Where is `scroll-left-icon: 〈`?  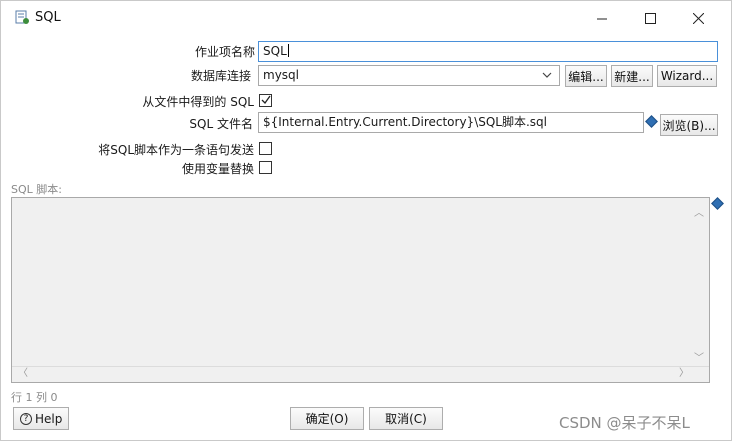 scroll-left-icon: 〈 is located at coordinates (23, 371).